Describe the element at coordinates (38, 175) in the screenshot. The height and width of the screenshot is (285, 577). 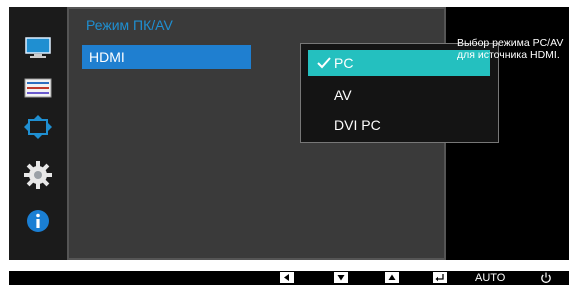
I see `settings-gear-icon` at that location.